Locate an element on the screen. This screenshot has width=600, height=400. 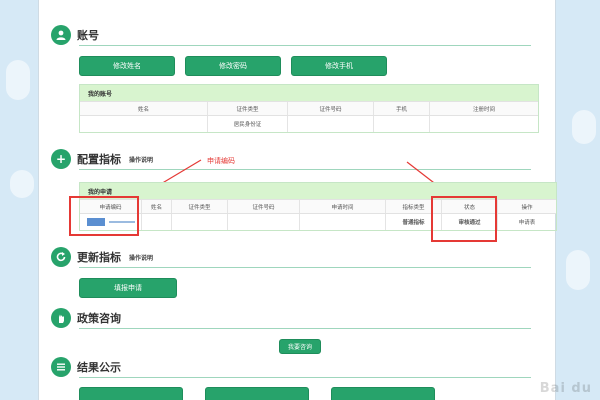
fill-application-button: 填报申请 is located at coordinates (128, 288).